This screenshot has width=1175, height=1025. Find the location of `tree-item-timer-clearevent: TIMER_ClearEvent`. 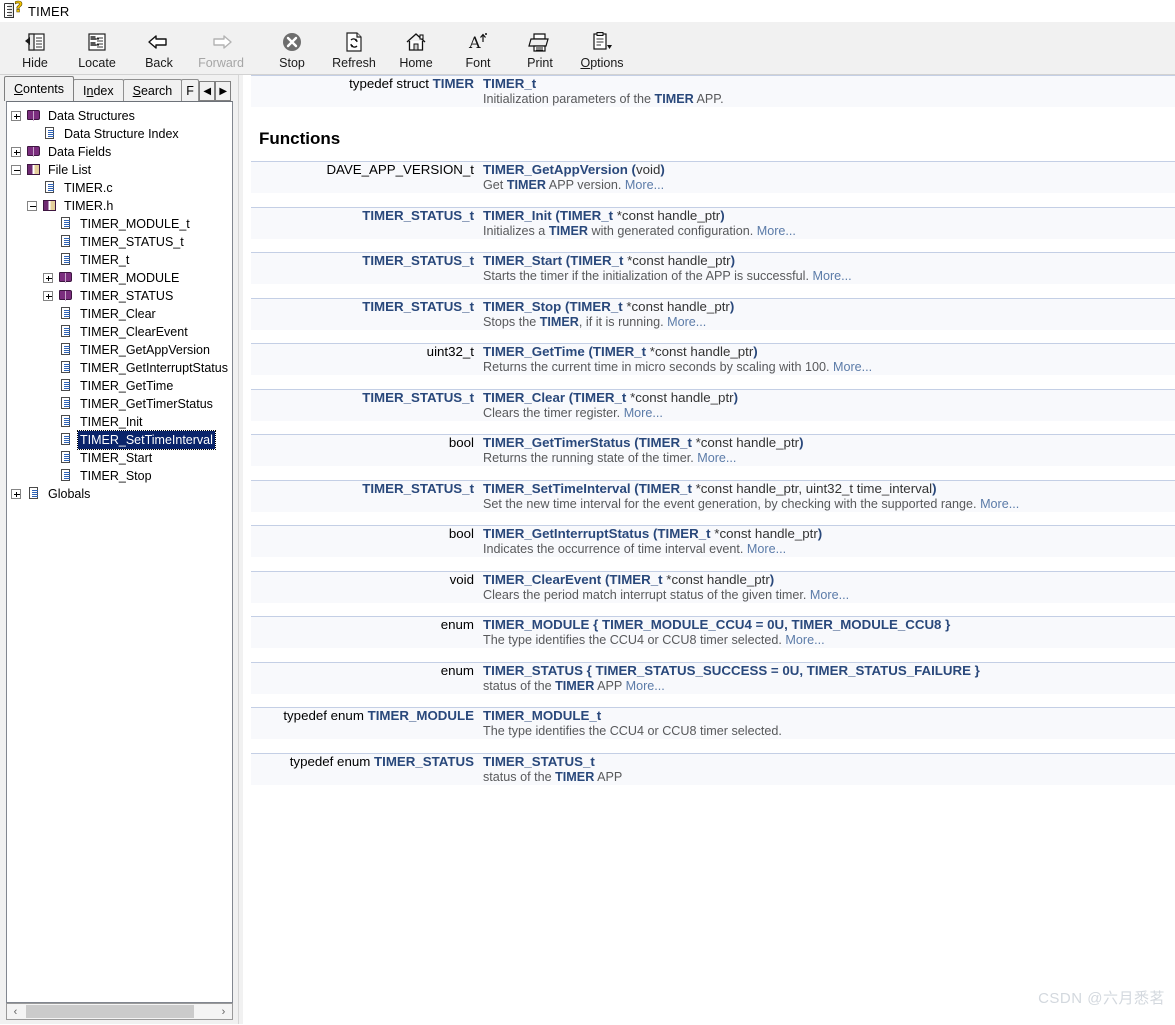

tree-item-timer-clearevent: TIMER_ClearEvent is located at coordinates (121, 332).